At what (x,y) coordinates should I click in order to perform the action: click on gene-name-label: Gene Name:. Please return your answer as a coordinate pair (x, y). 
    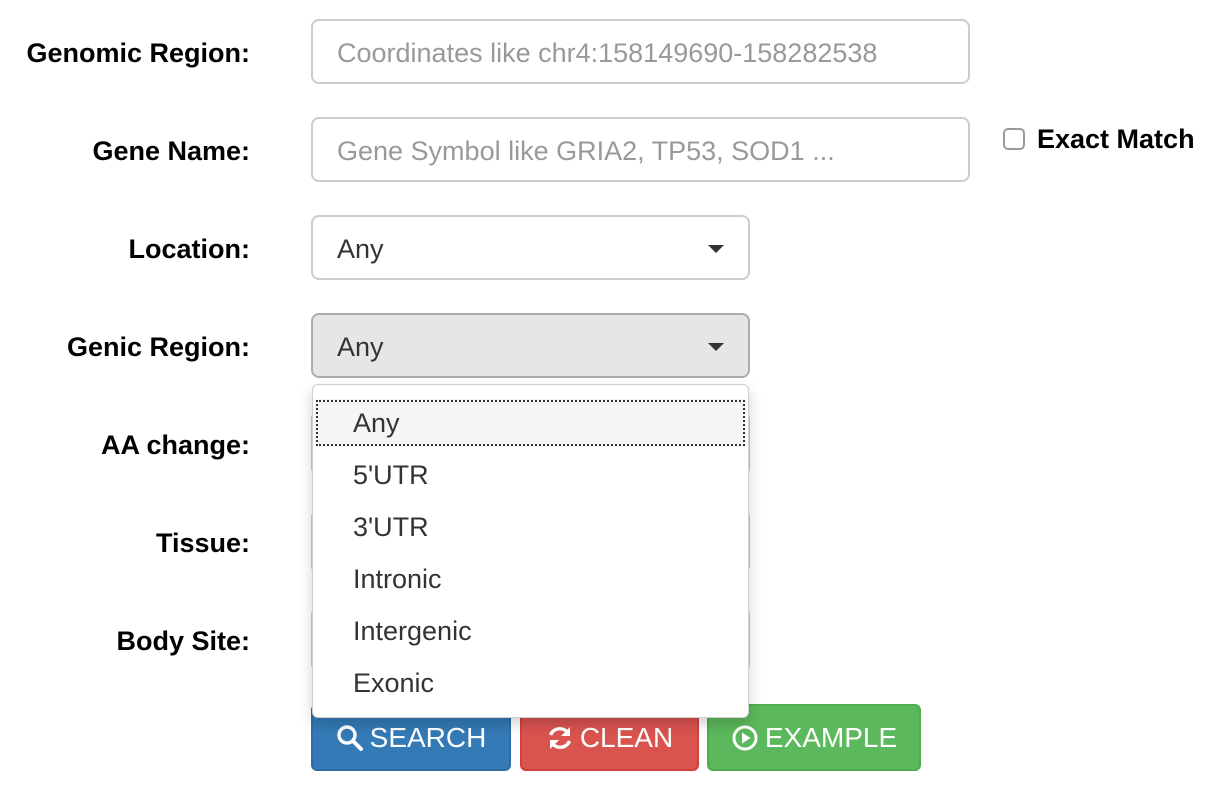
    Looking at the image, I should click on (171, 151).